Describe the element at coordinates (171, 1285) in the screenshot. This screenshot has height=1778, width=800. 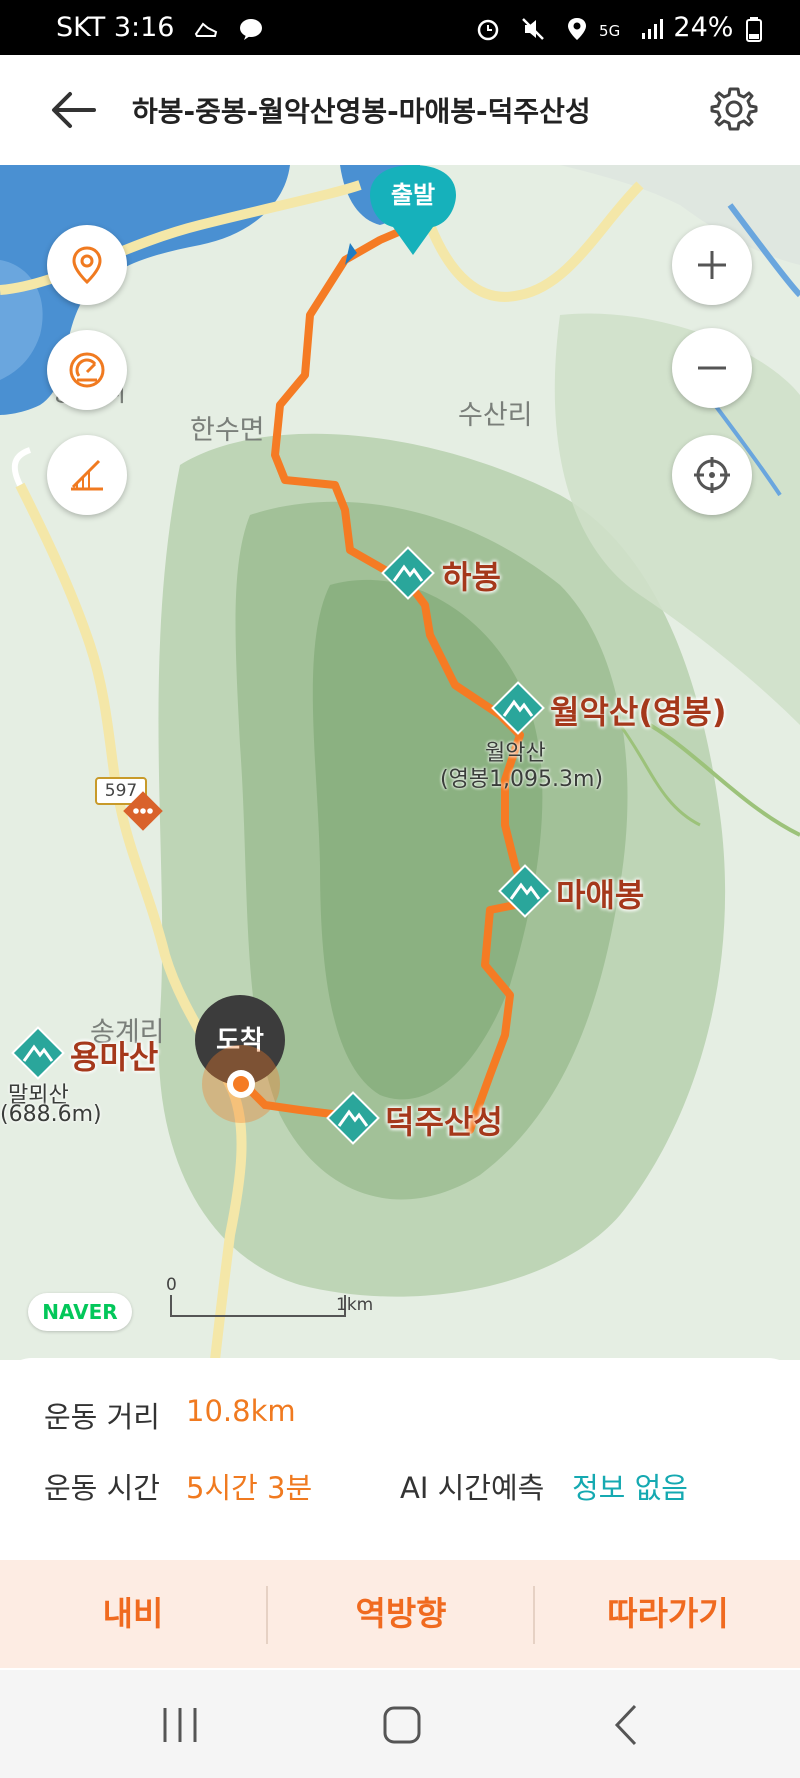
I see `scale-start: 0` at that location.